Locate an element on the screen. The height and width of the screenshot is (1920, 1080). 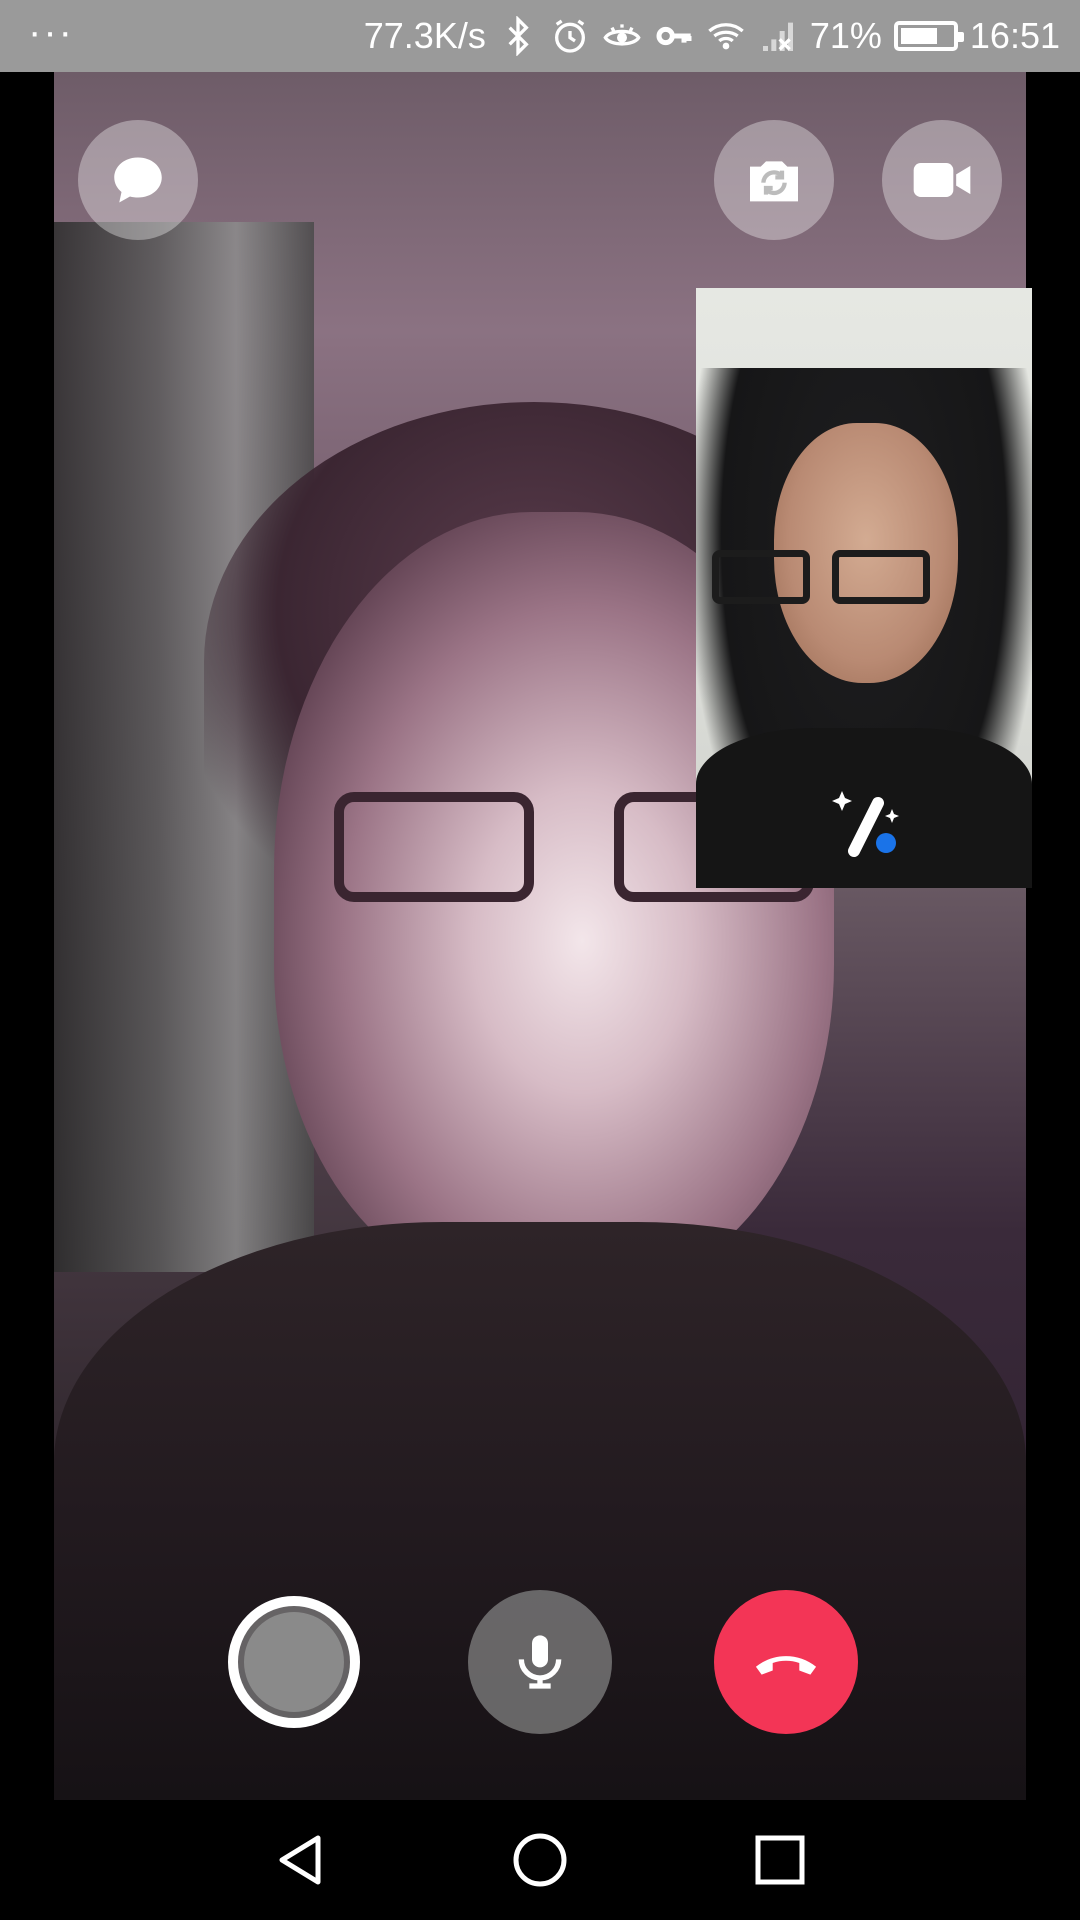
battery-fill is located at coordinates (918, 36).